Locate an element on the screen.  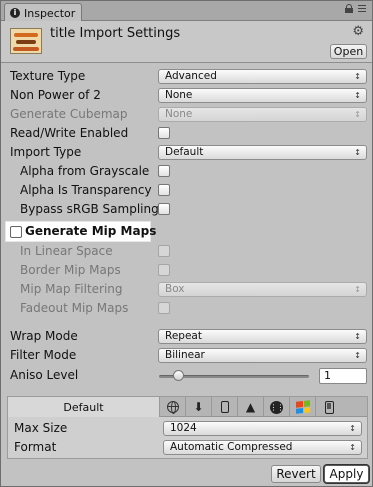
wrap-mode-label: Wrap Mode is located at coordinates (44, 336).